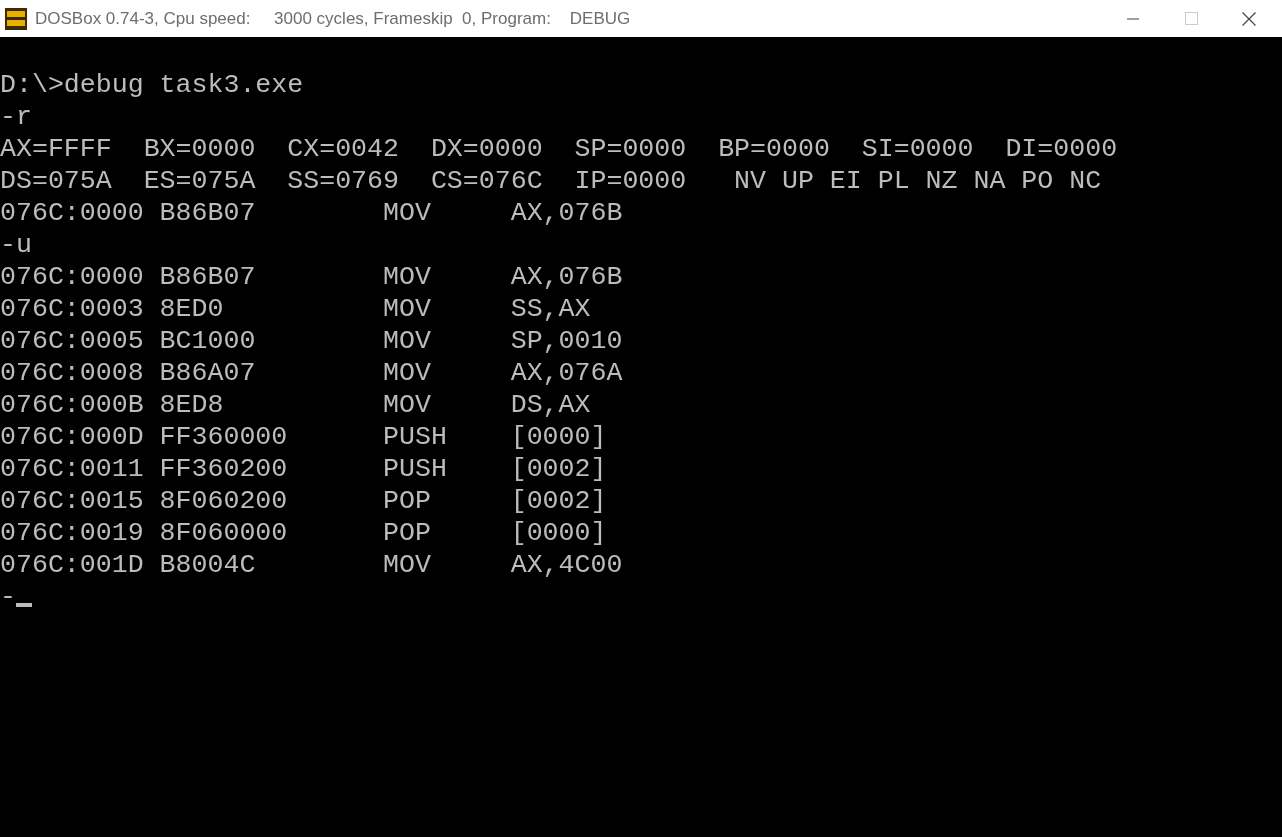  I want to click on terminal-line: 076C:0015 8F060200 POP [0002], so click(303, 501).